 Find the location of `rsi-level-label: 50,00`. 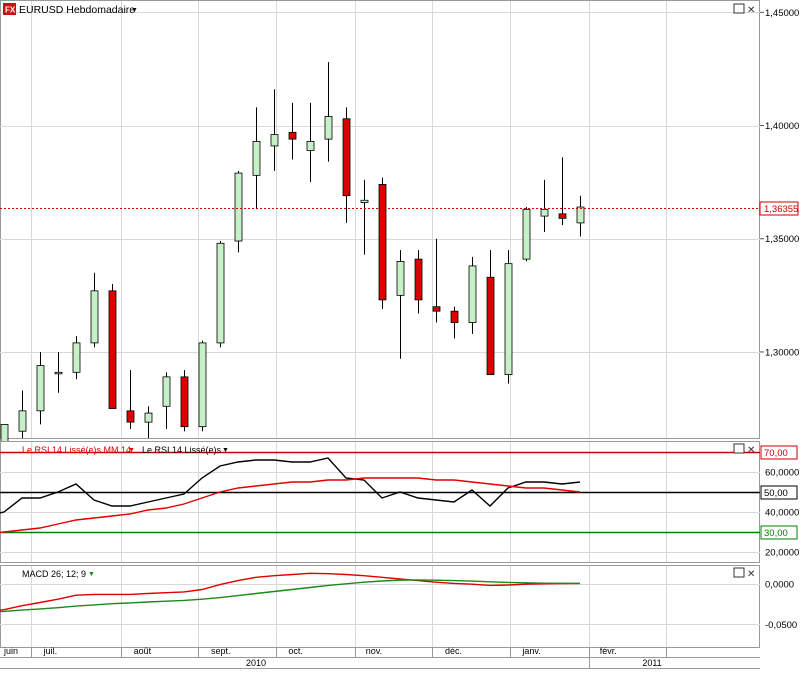

rsi-level-label: 50,00 is located at coordinates (776, 493).